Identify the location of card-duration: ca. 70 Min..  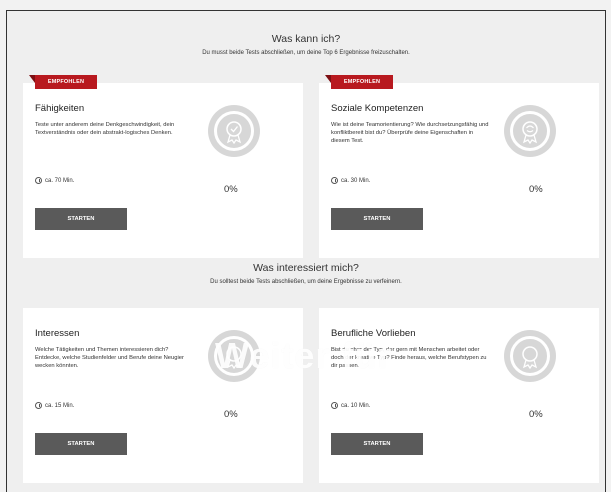
(54, 180).